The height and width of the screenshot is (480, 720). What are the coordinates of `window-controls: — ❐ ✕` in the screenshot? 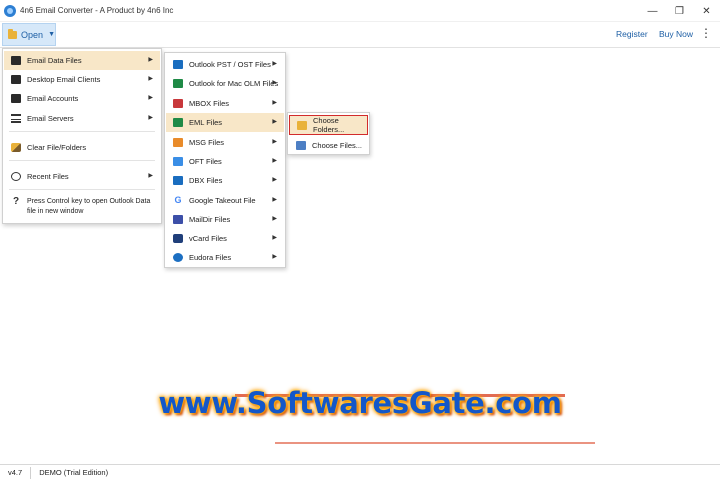 It's located at (679, 11).